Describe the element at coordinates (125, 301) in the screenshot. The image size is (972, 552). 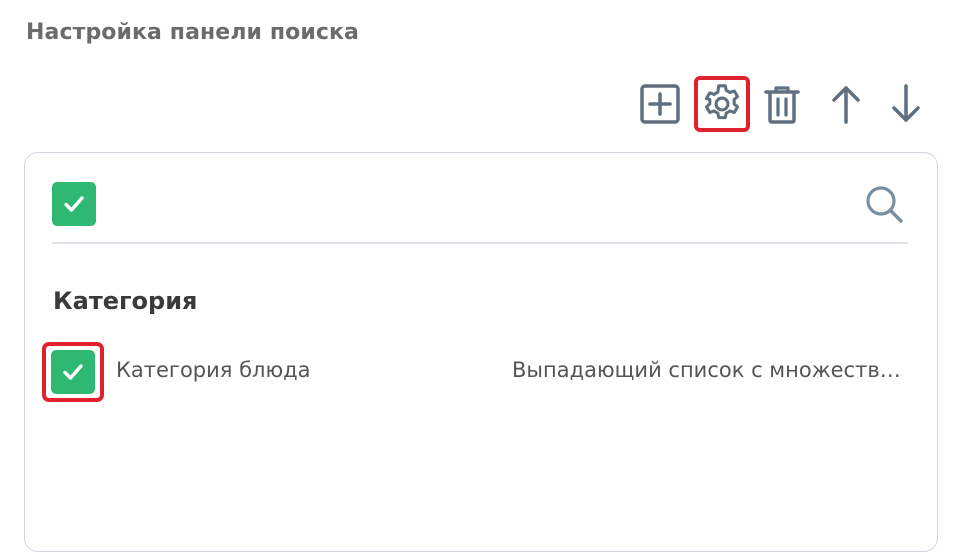
I see `section-heading: Категория` at that location.